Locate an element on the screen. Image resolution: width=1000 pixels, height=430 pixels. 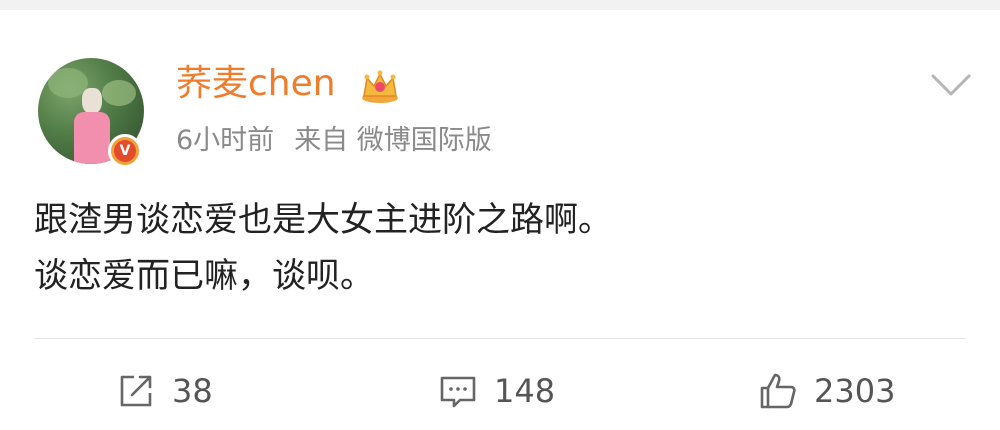
chevron-down-icon is located at coordinates (951, 85).